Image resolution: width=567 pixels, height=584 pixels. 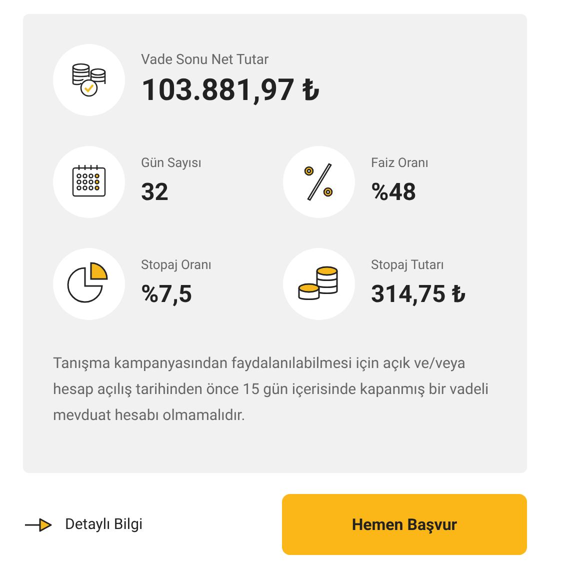 I want to click on campaign-note: Tanışma kampanyasından faydalanılabilmesi için açık ve/veya hesap açılış tarihinden önce 15 gün içerisinde kapanmış bir vadeli mevduat hesabı olmamalıdır., so click(x=271, y=389).